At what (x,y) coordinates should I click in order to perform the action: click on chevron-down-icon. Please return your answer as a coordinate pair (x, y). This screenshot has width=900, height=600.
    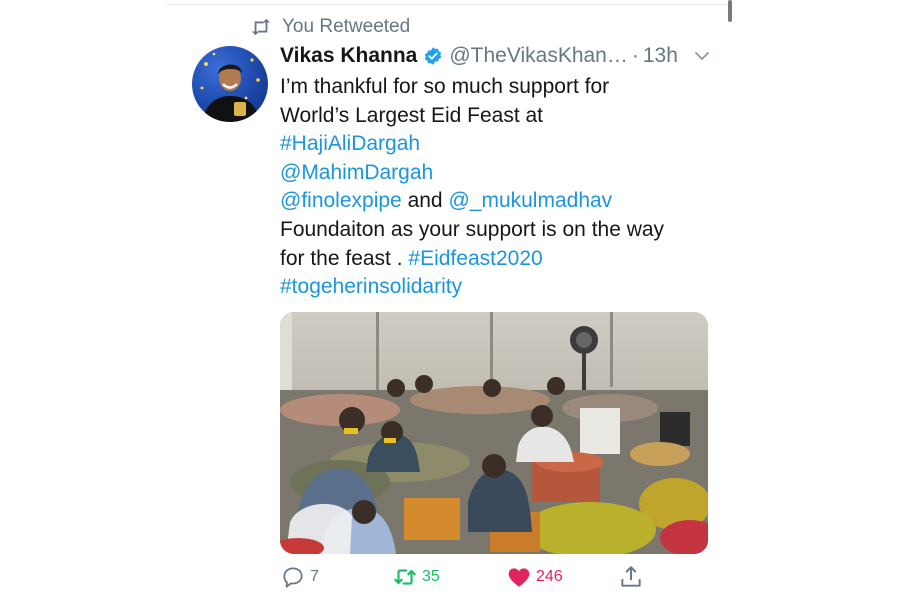
    Looking at the image, I should click on (702, 56).